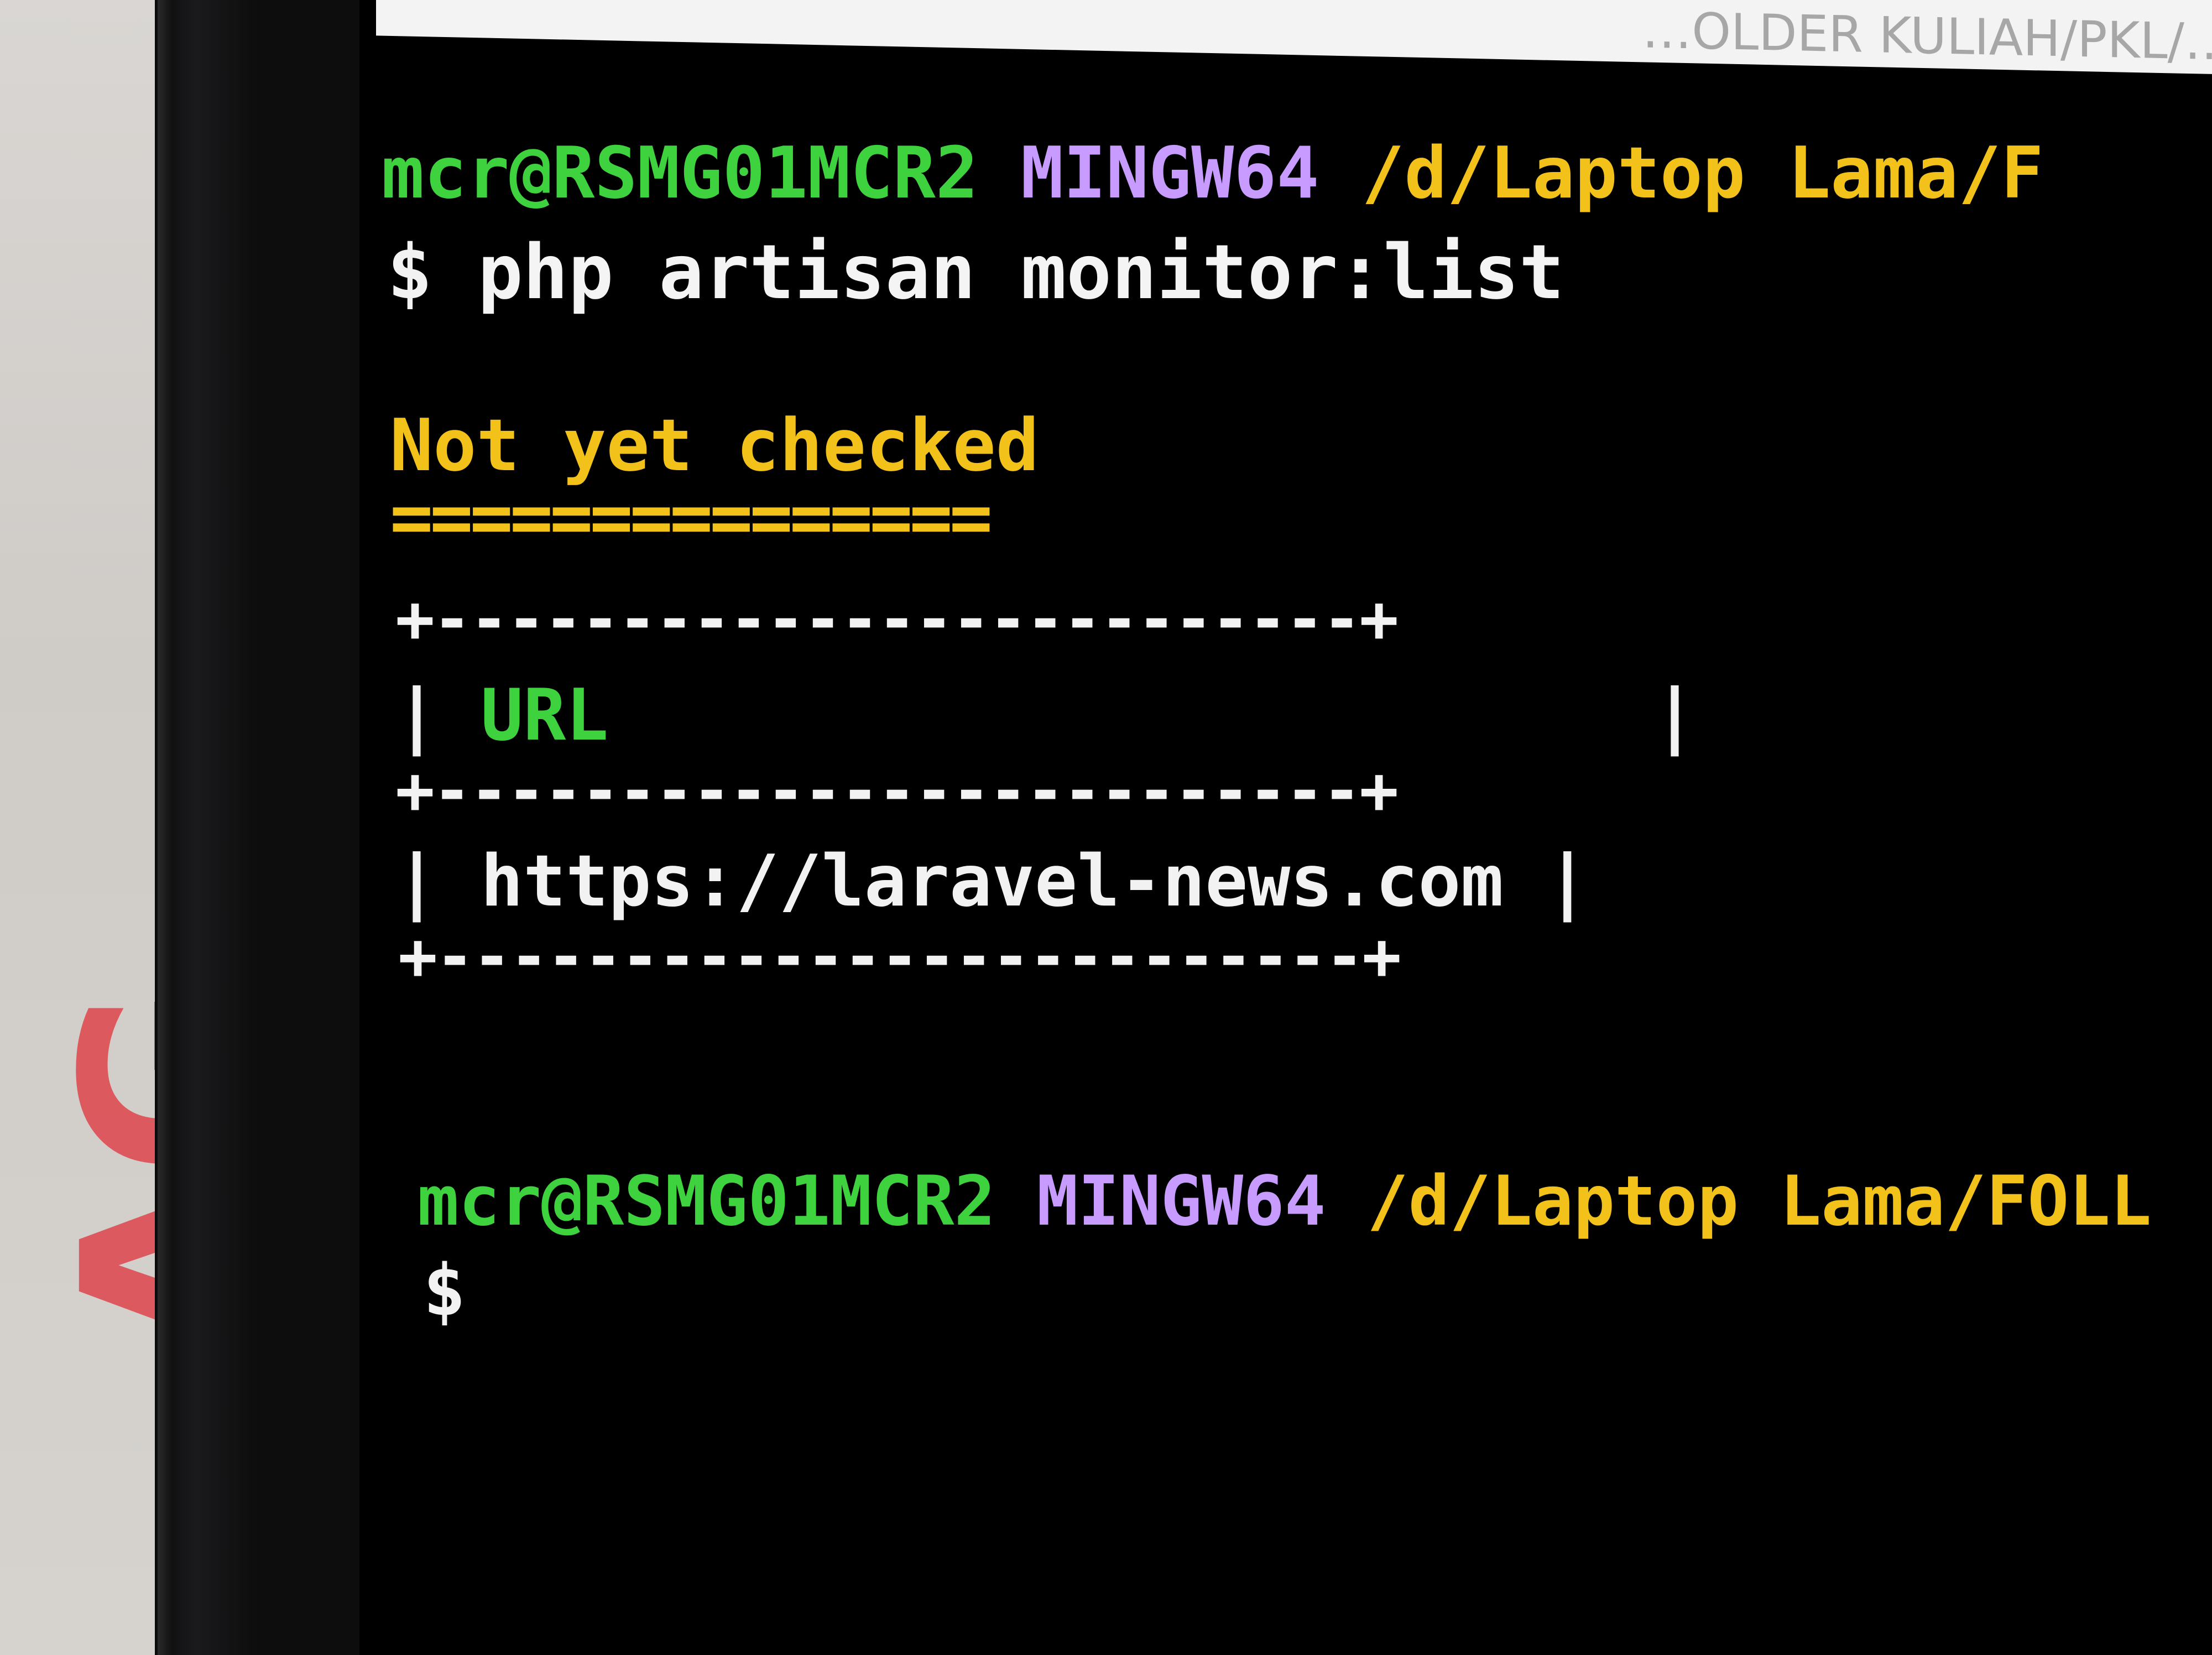 The width and height of the screenshot is (2212, 1655). I want to click on section-underline: ===============, so click(692, 517).